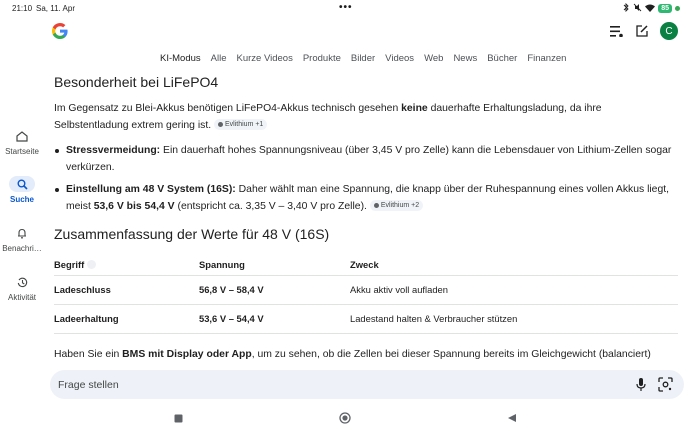  What do you see at coordinates (192, 234) in the screenshot?
I see `summary-heading: Zusammenfassung der Werte für 48 V (16S)` at bounding box center [192, 234].